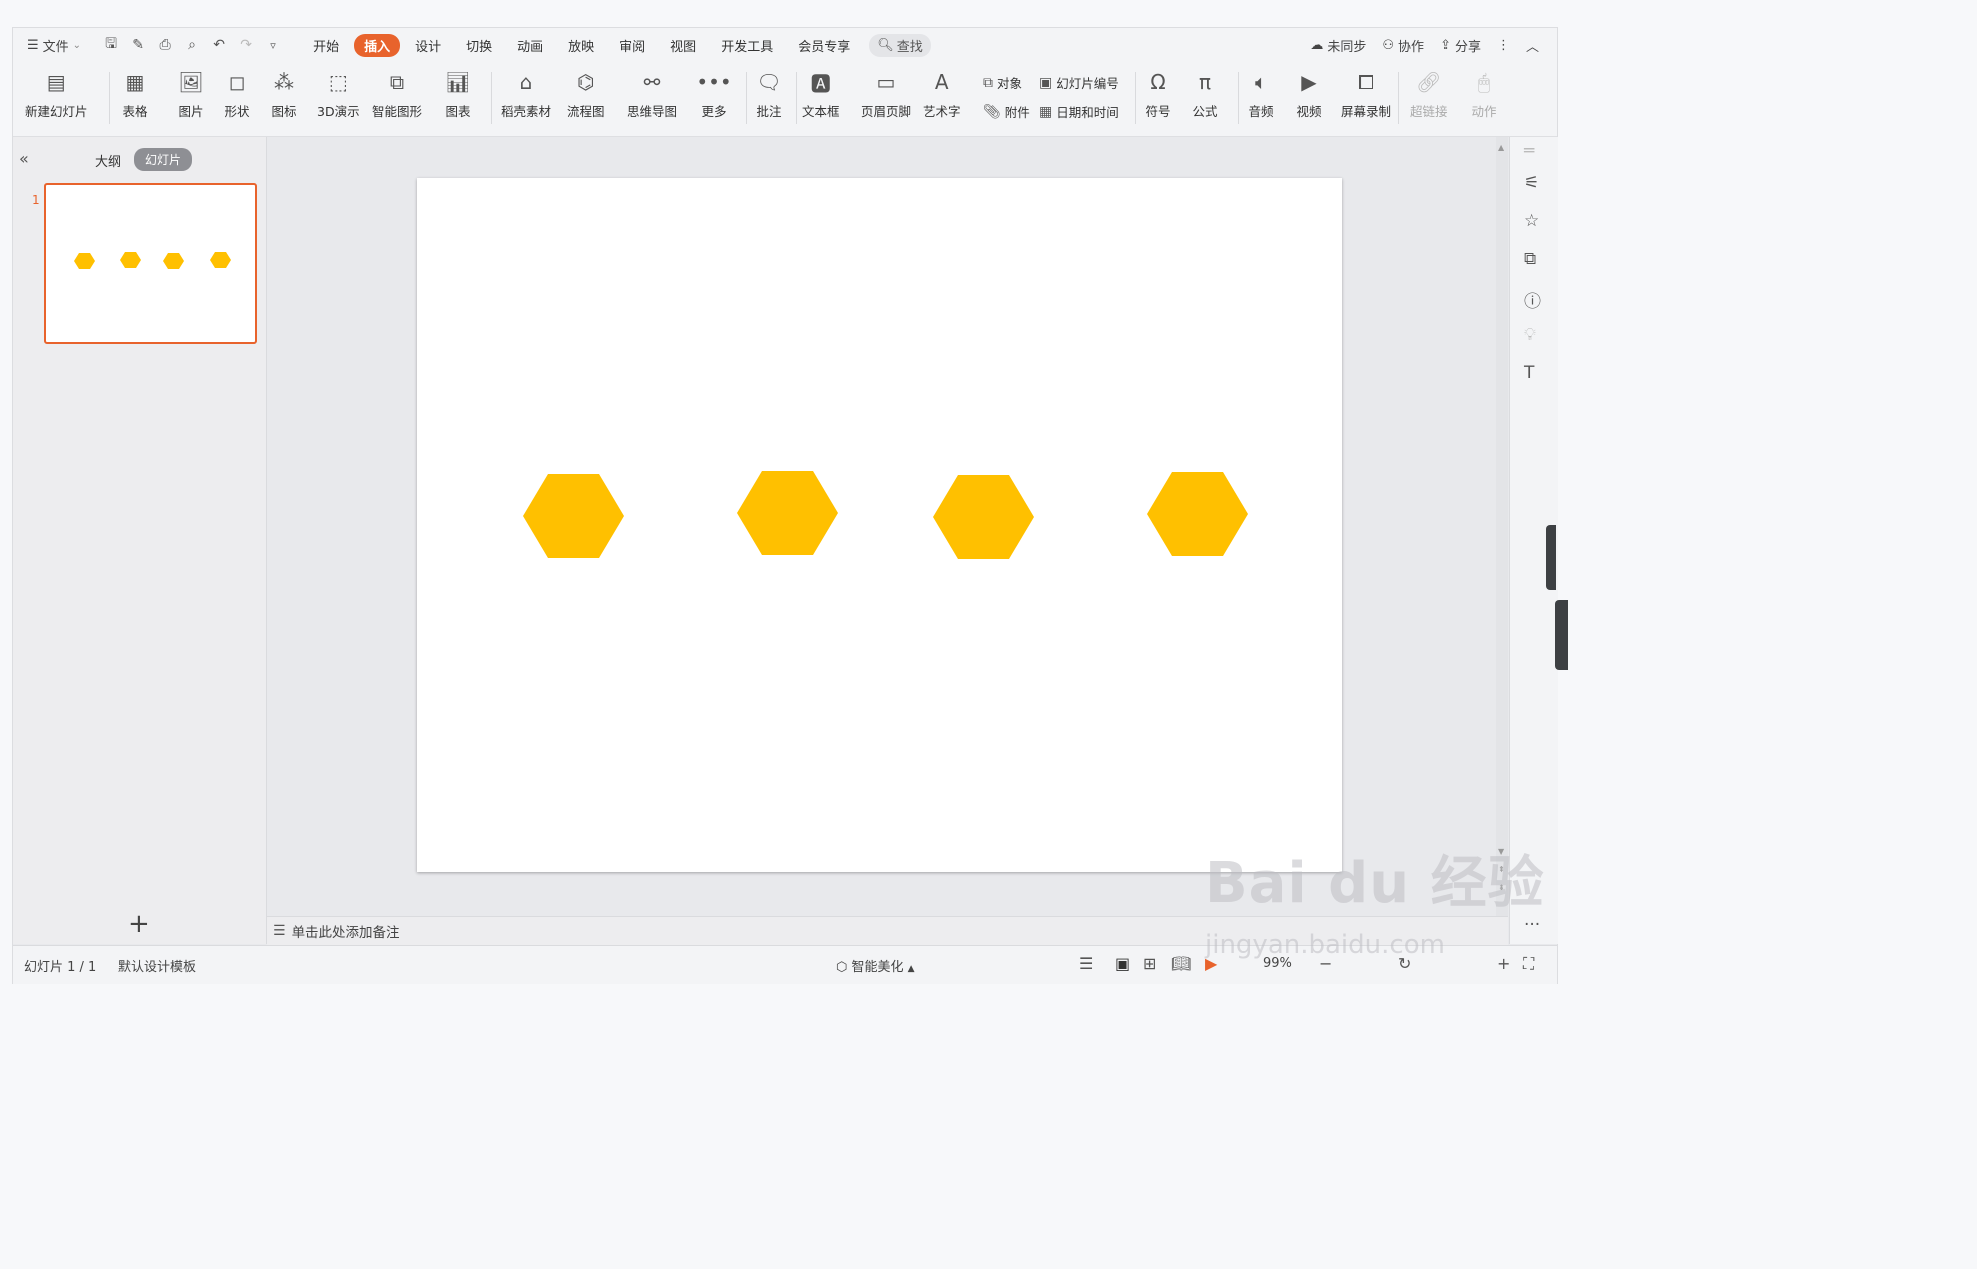 The height and width of the screenshot is (1269, 1977). What do you see at coordinates (1403, 45) in the screenshot?
I see `collab-button: ⚇ 协作` at bounding box center [1403, 45].